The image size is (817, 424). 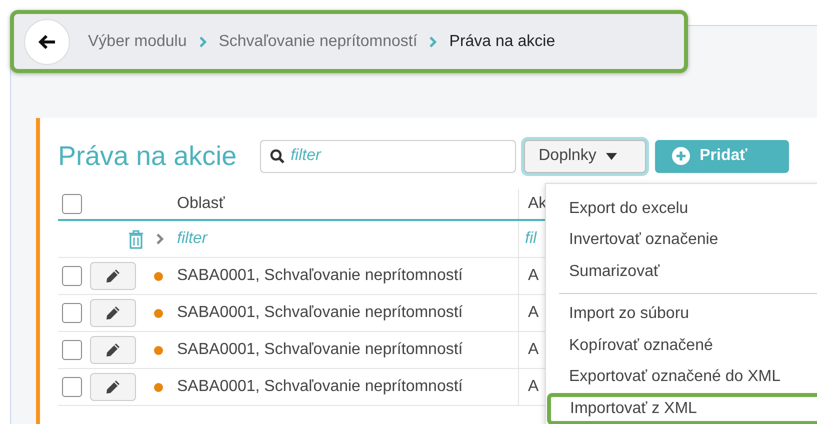 I want to click on back-arrow-icon, so click(x=47, y=42).